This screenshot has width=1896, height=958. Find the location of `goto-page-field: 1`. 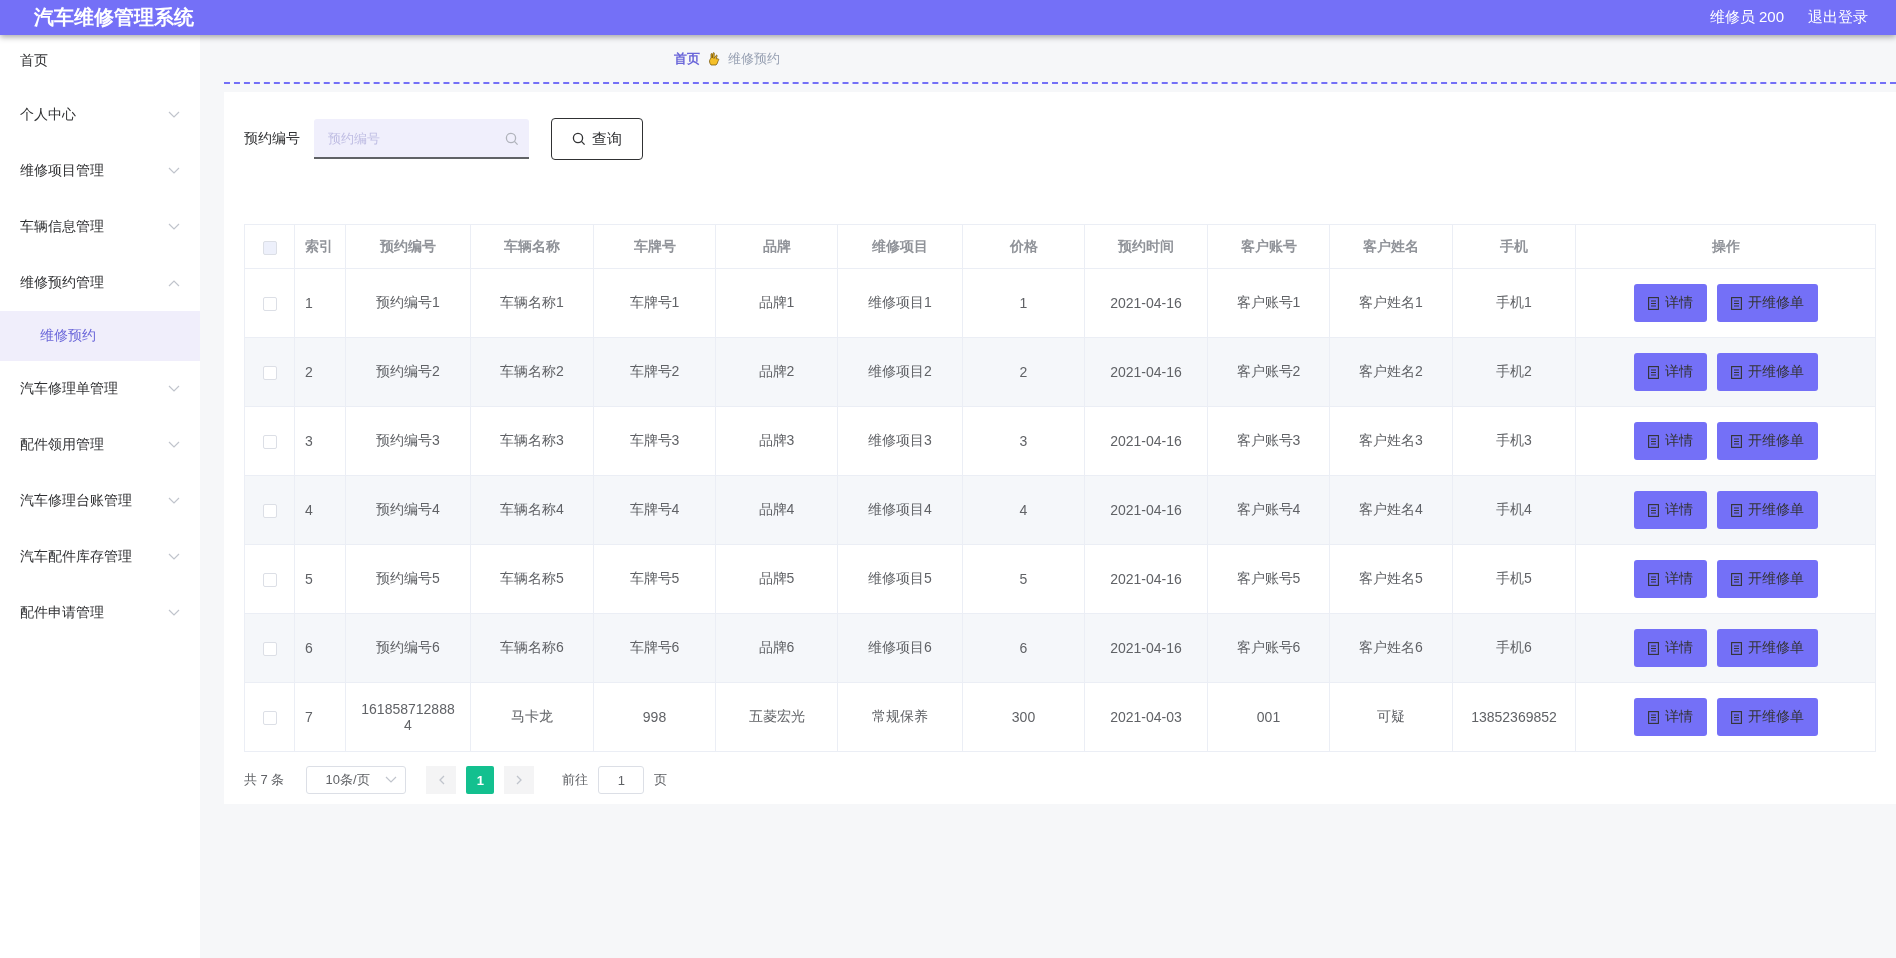

goto-page-field: 1 is located at coordinates (621, 780).